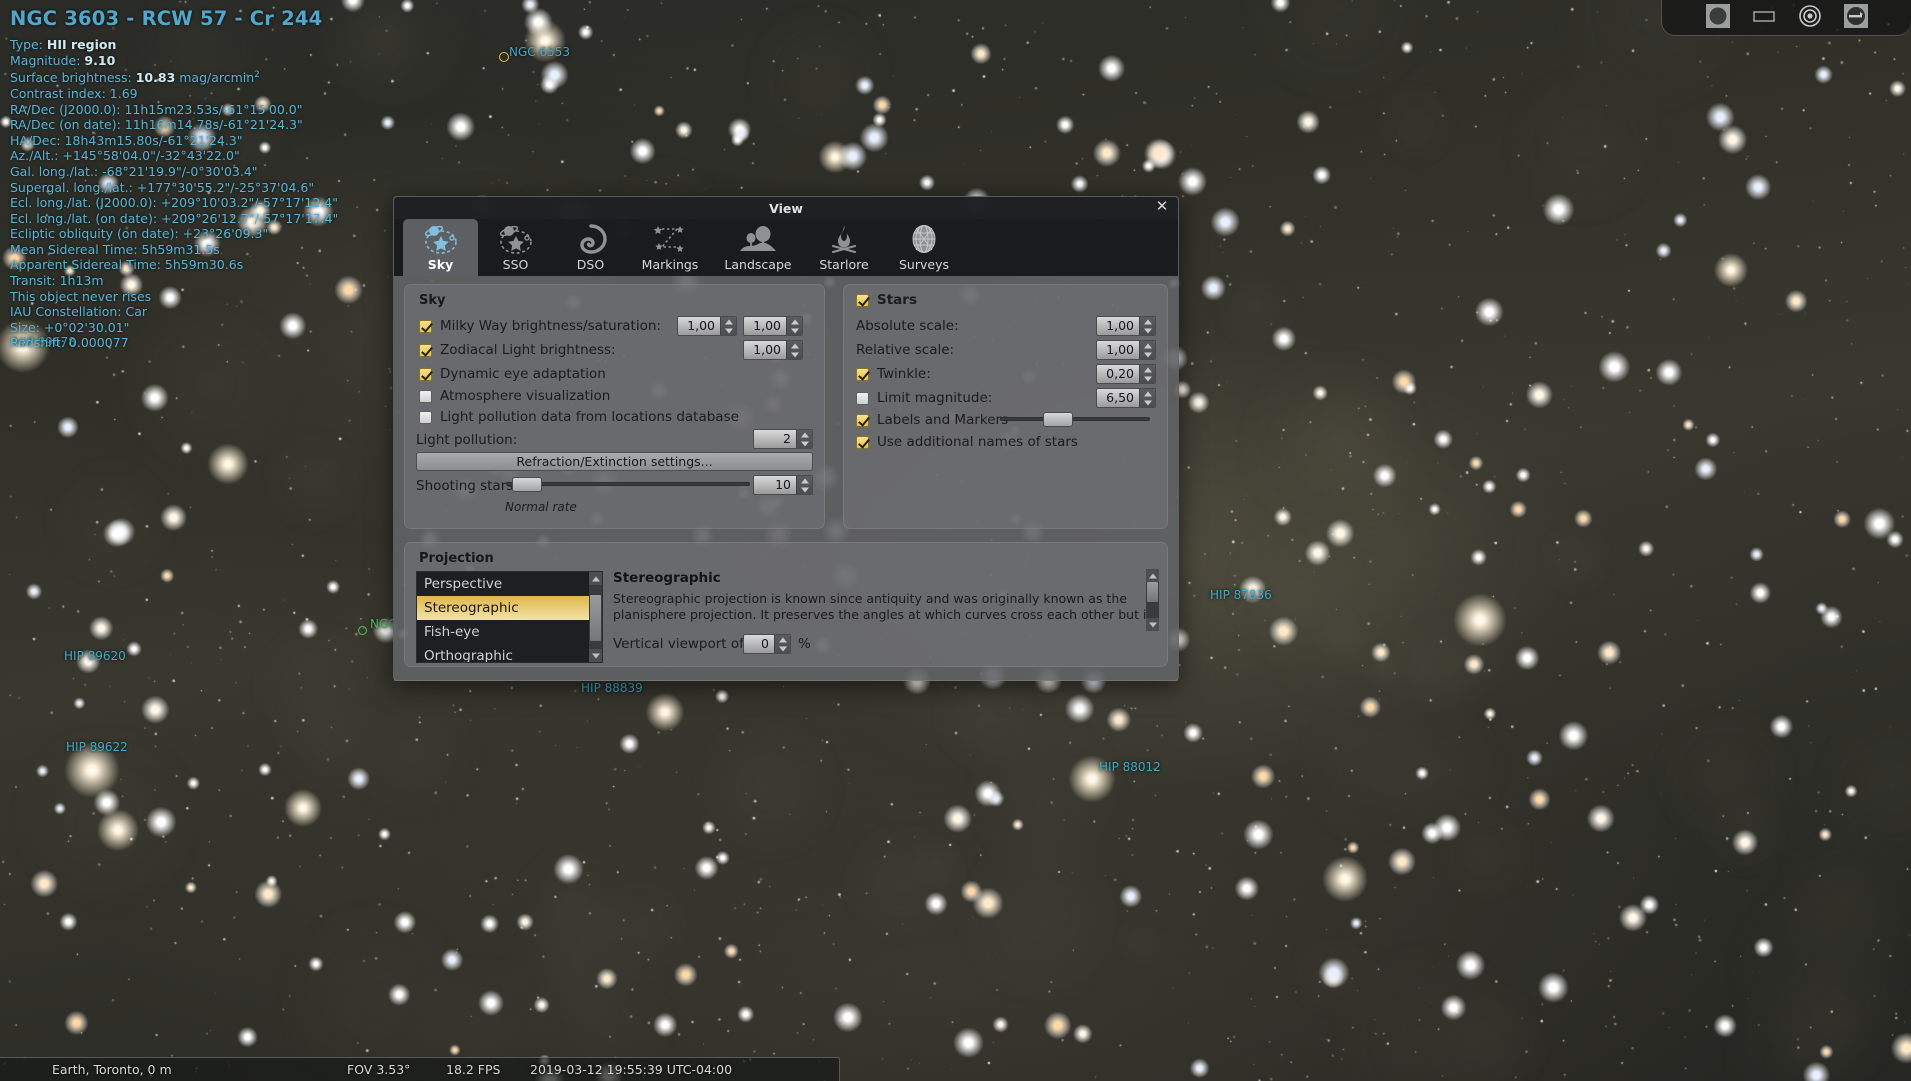 The width and height of the screenshot is (1911, 1081). What do you see at coordinates (1162, 207) in the screenshot?
I see `close-icon: ✕` at bounding box center [1162, 207].